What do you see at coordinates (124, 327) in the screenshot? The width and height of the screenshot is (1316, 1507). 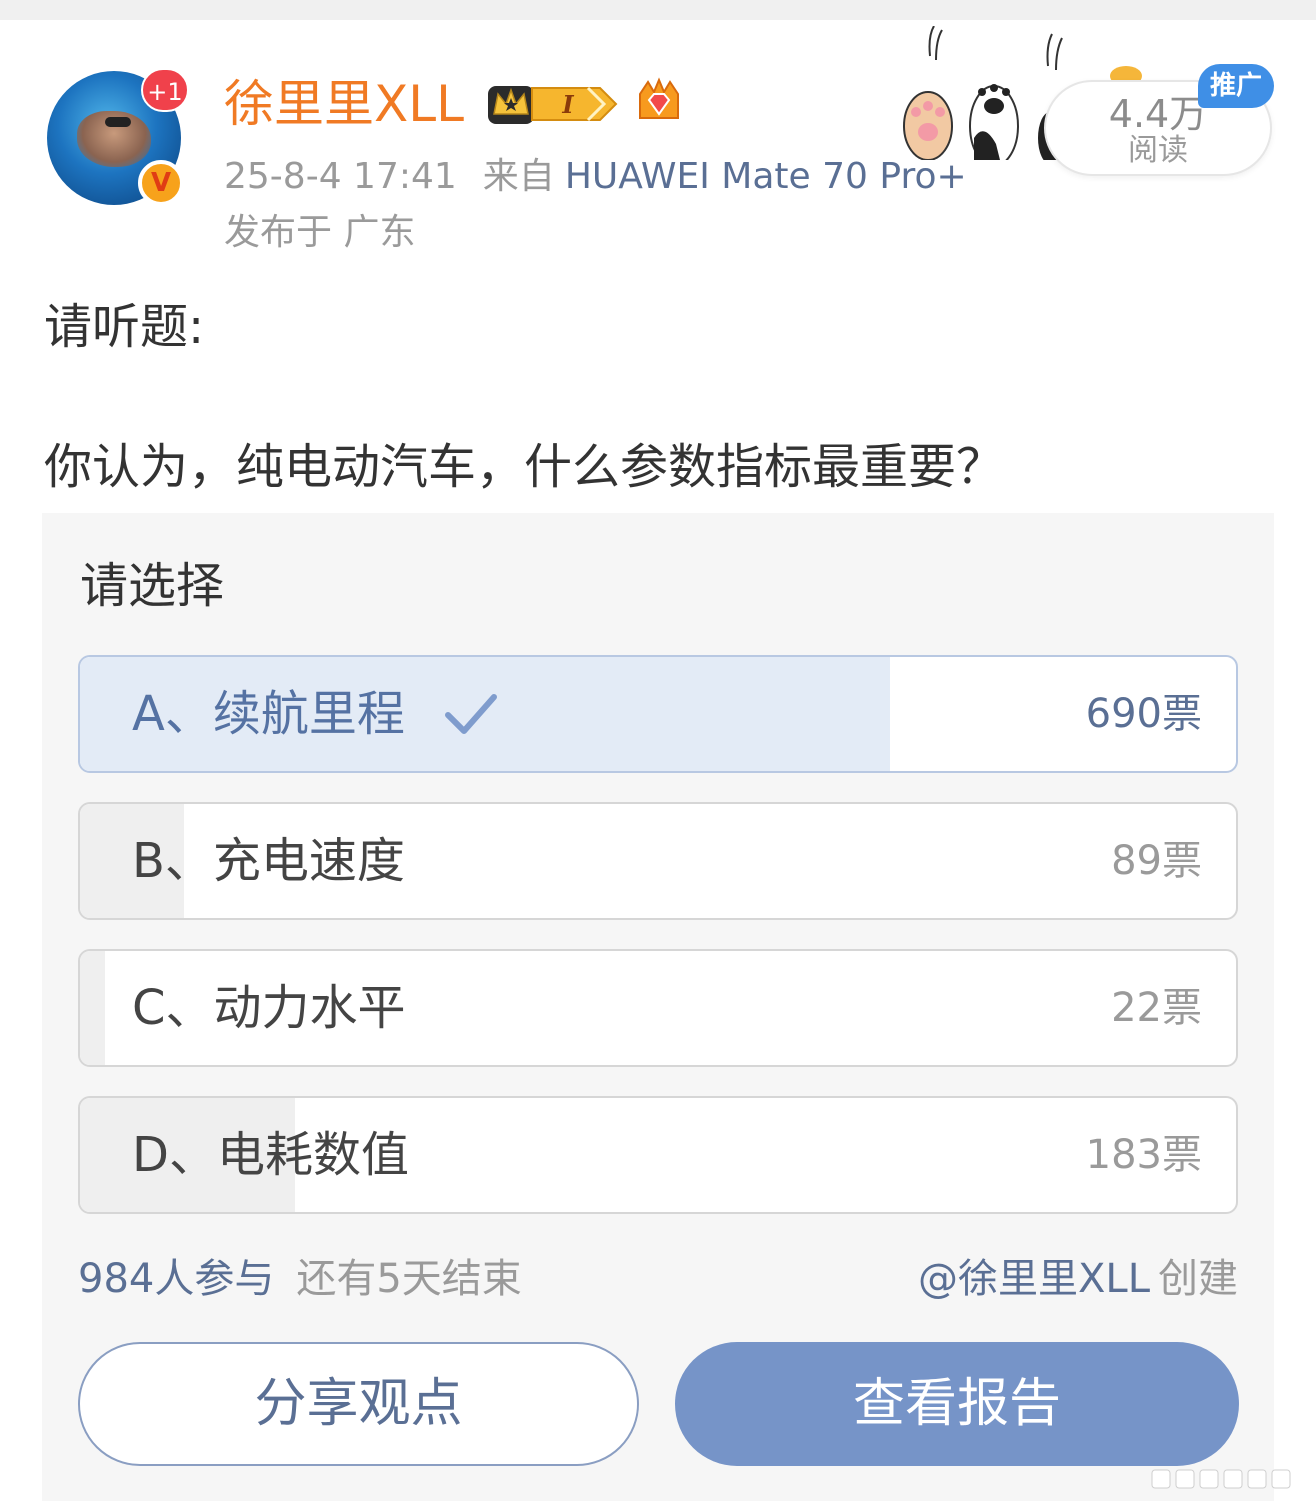 I see `post-text-line-1: 请听题:` at bounding box center [124, 327].